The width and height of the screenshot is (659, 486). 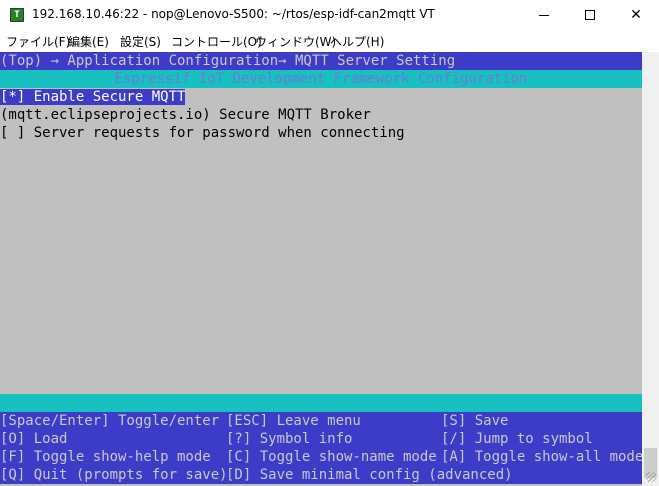 I want to click on help-toggle-enter: [Space/Enter] Toggle/enter, so click(x=110, y=421).